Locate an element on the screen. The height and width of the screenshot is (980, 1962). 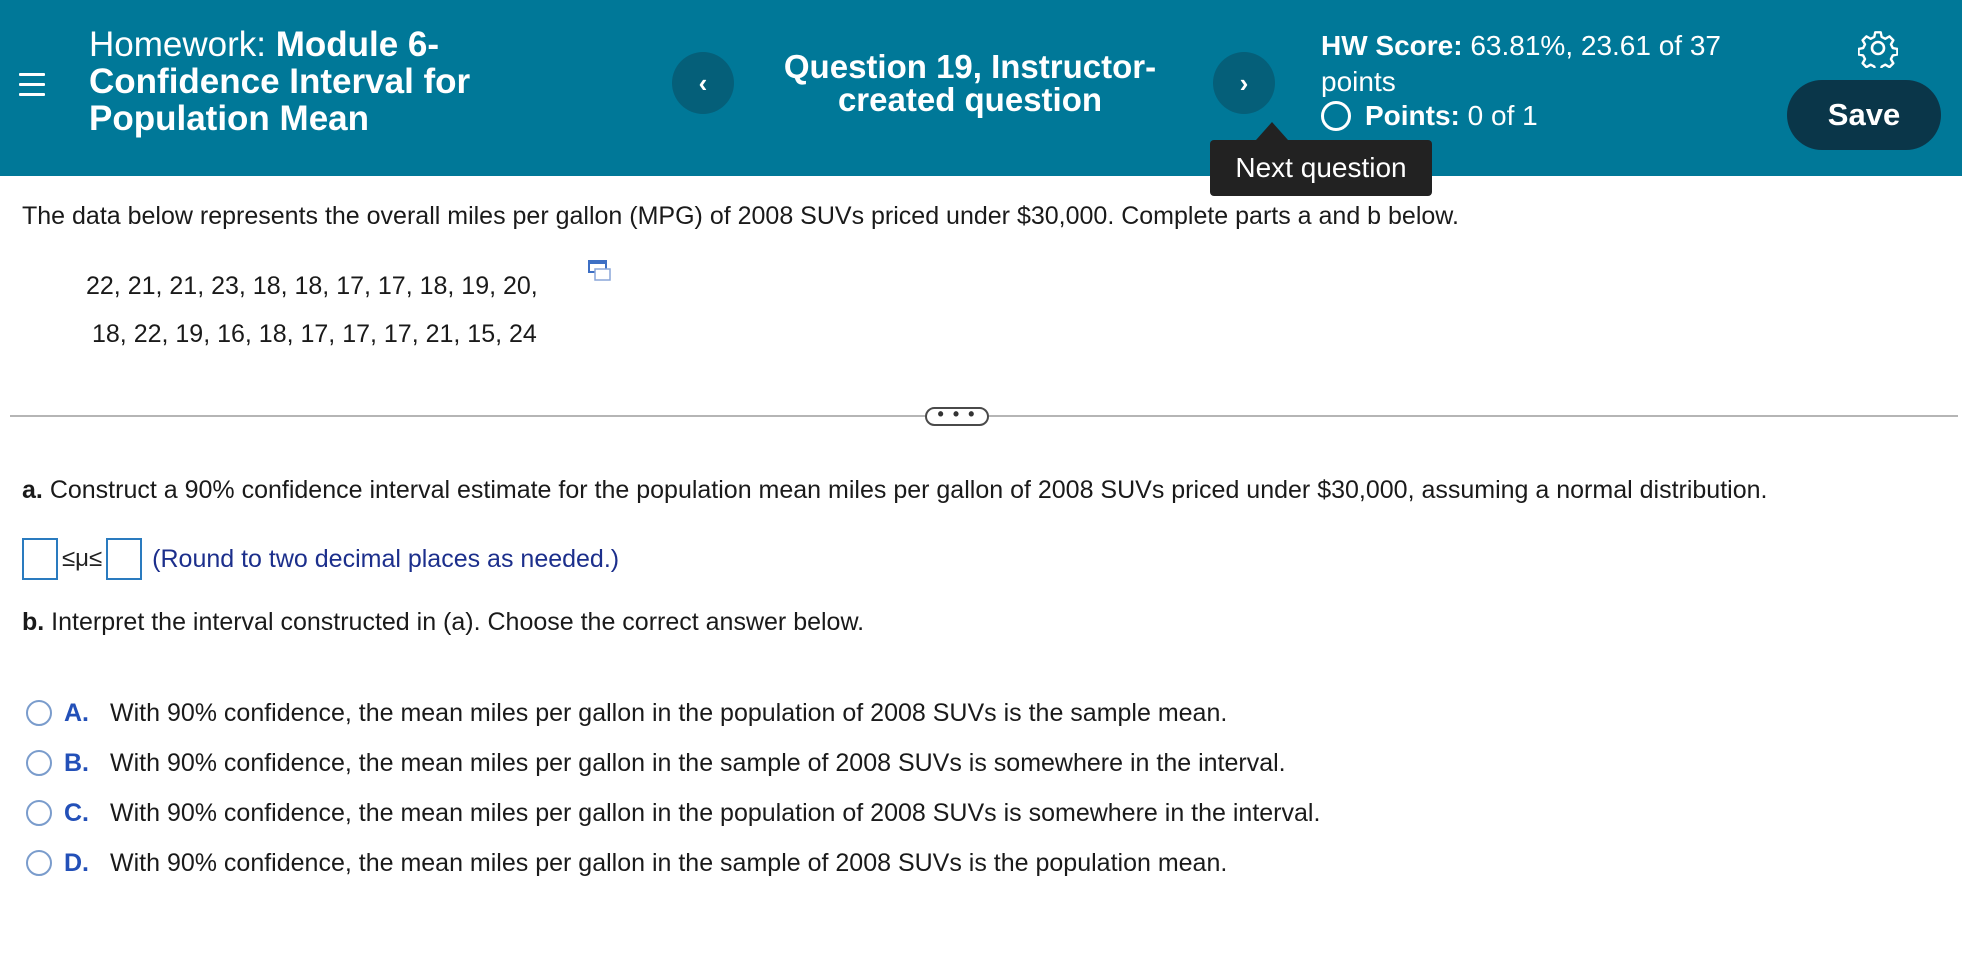
inequality-symbol: ≤μ≤ is located at coordinates (82, 558).